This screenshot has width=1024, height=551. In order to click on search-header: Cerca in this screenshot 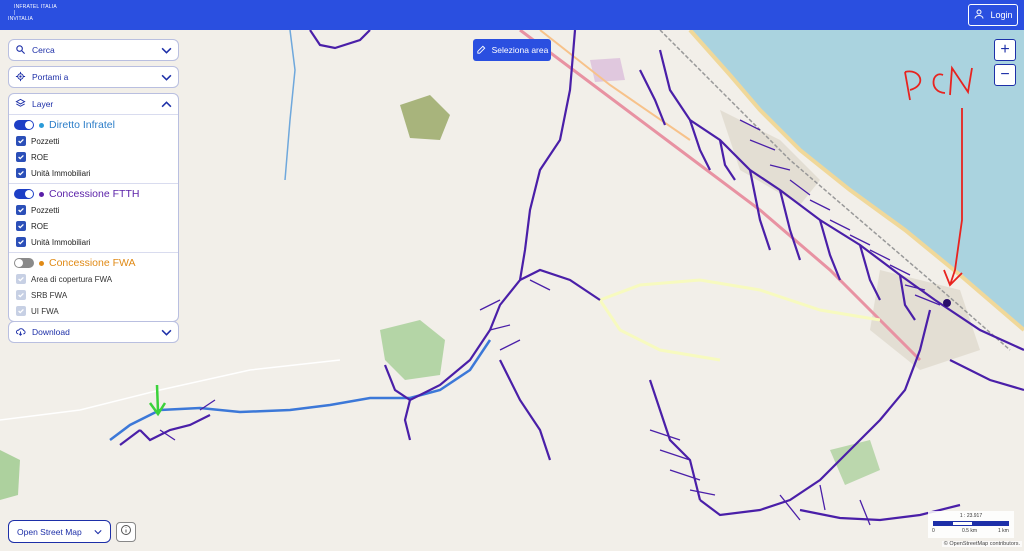, I will do `click(93, 50)`.